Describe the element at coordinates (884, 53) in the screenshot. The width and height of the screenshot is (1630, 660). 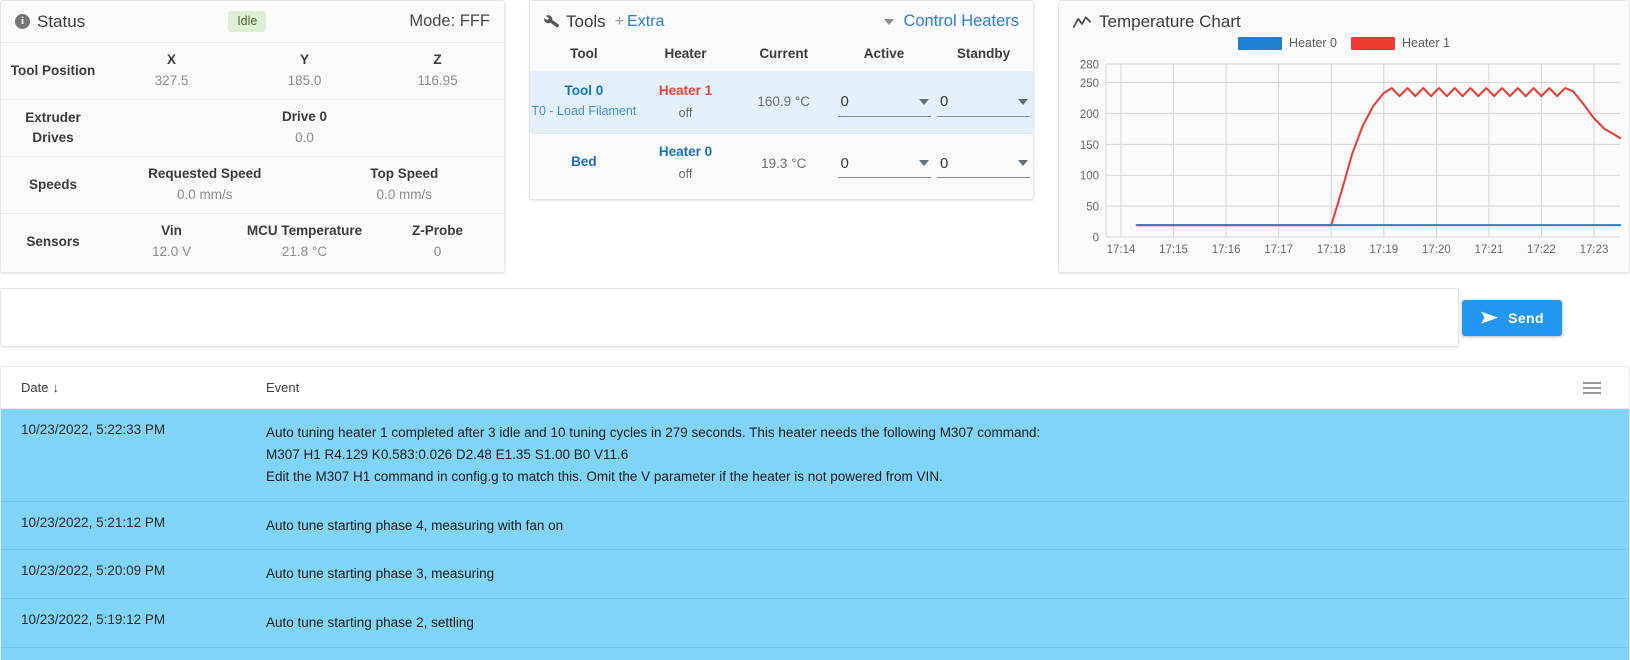
I see `tools-col-active: Active` at that location.